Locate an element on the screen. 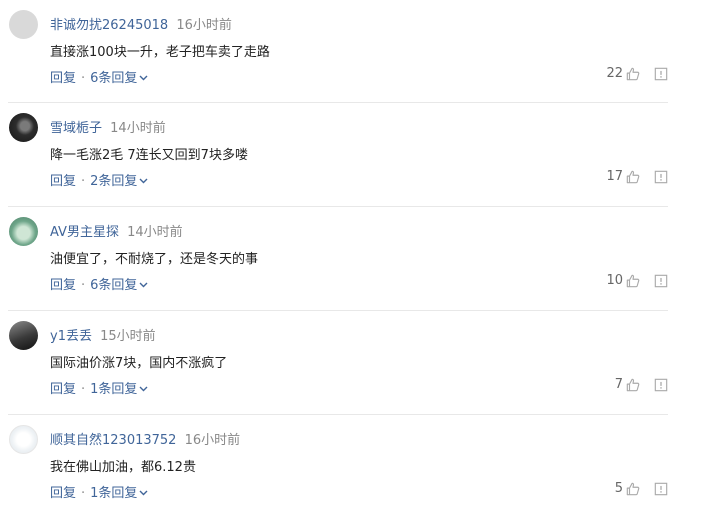 This screenshot has height=523, width=716. comment-actions: 回复 · 2条回复 is located at coordinates (99, 179).